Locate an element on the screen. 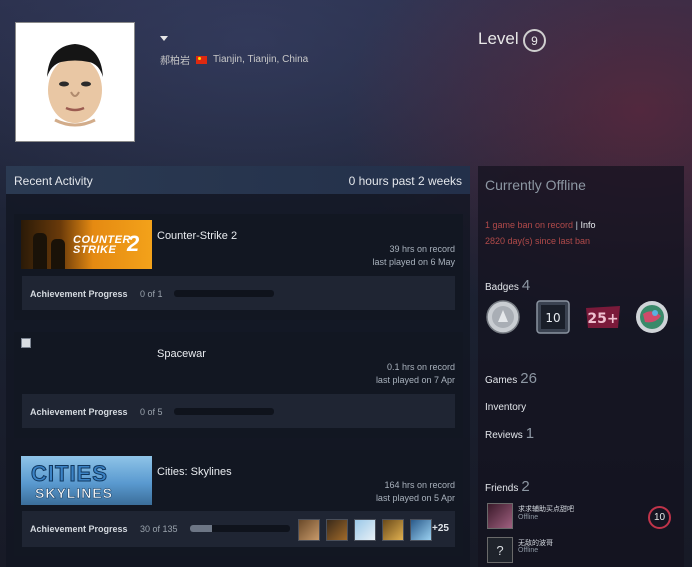 The image size is (692, 567). ban-days-since: 2820 day(s) since last ban is located at coordinates (538, 241).